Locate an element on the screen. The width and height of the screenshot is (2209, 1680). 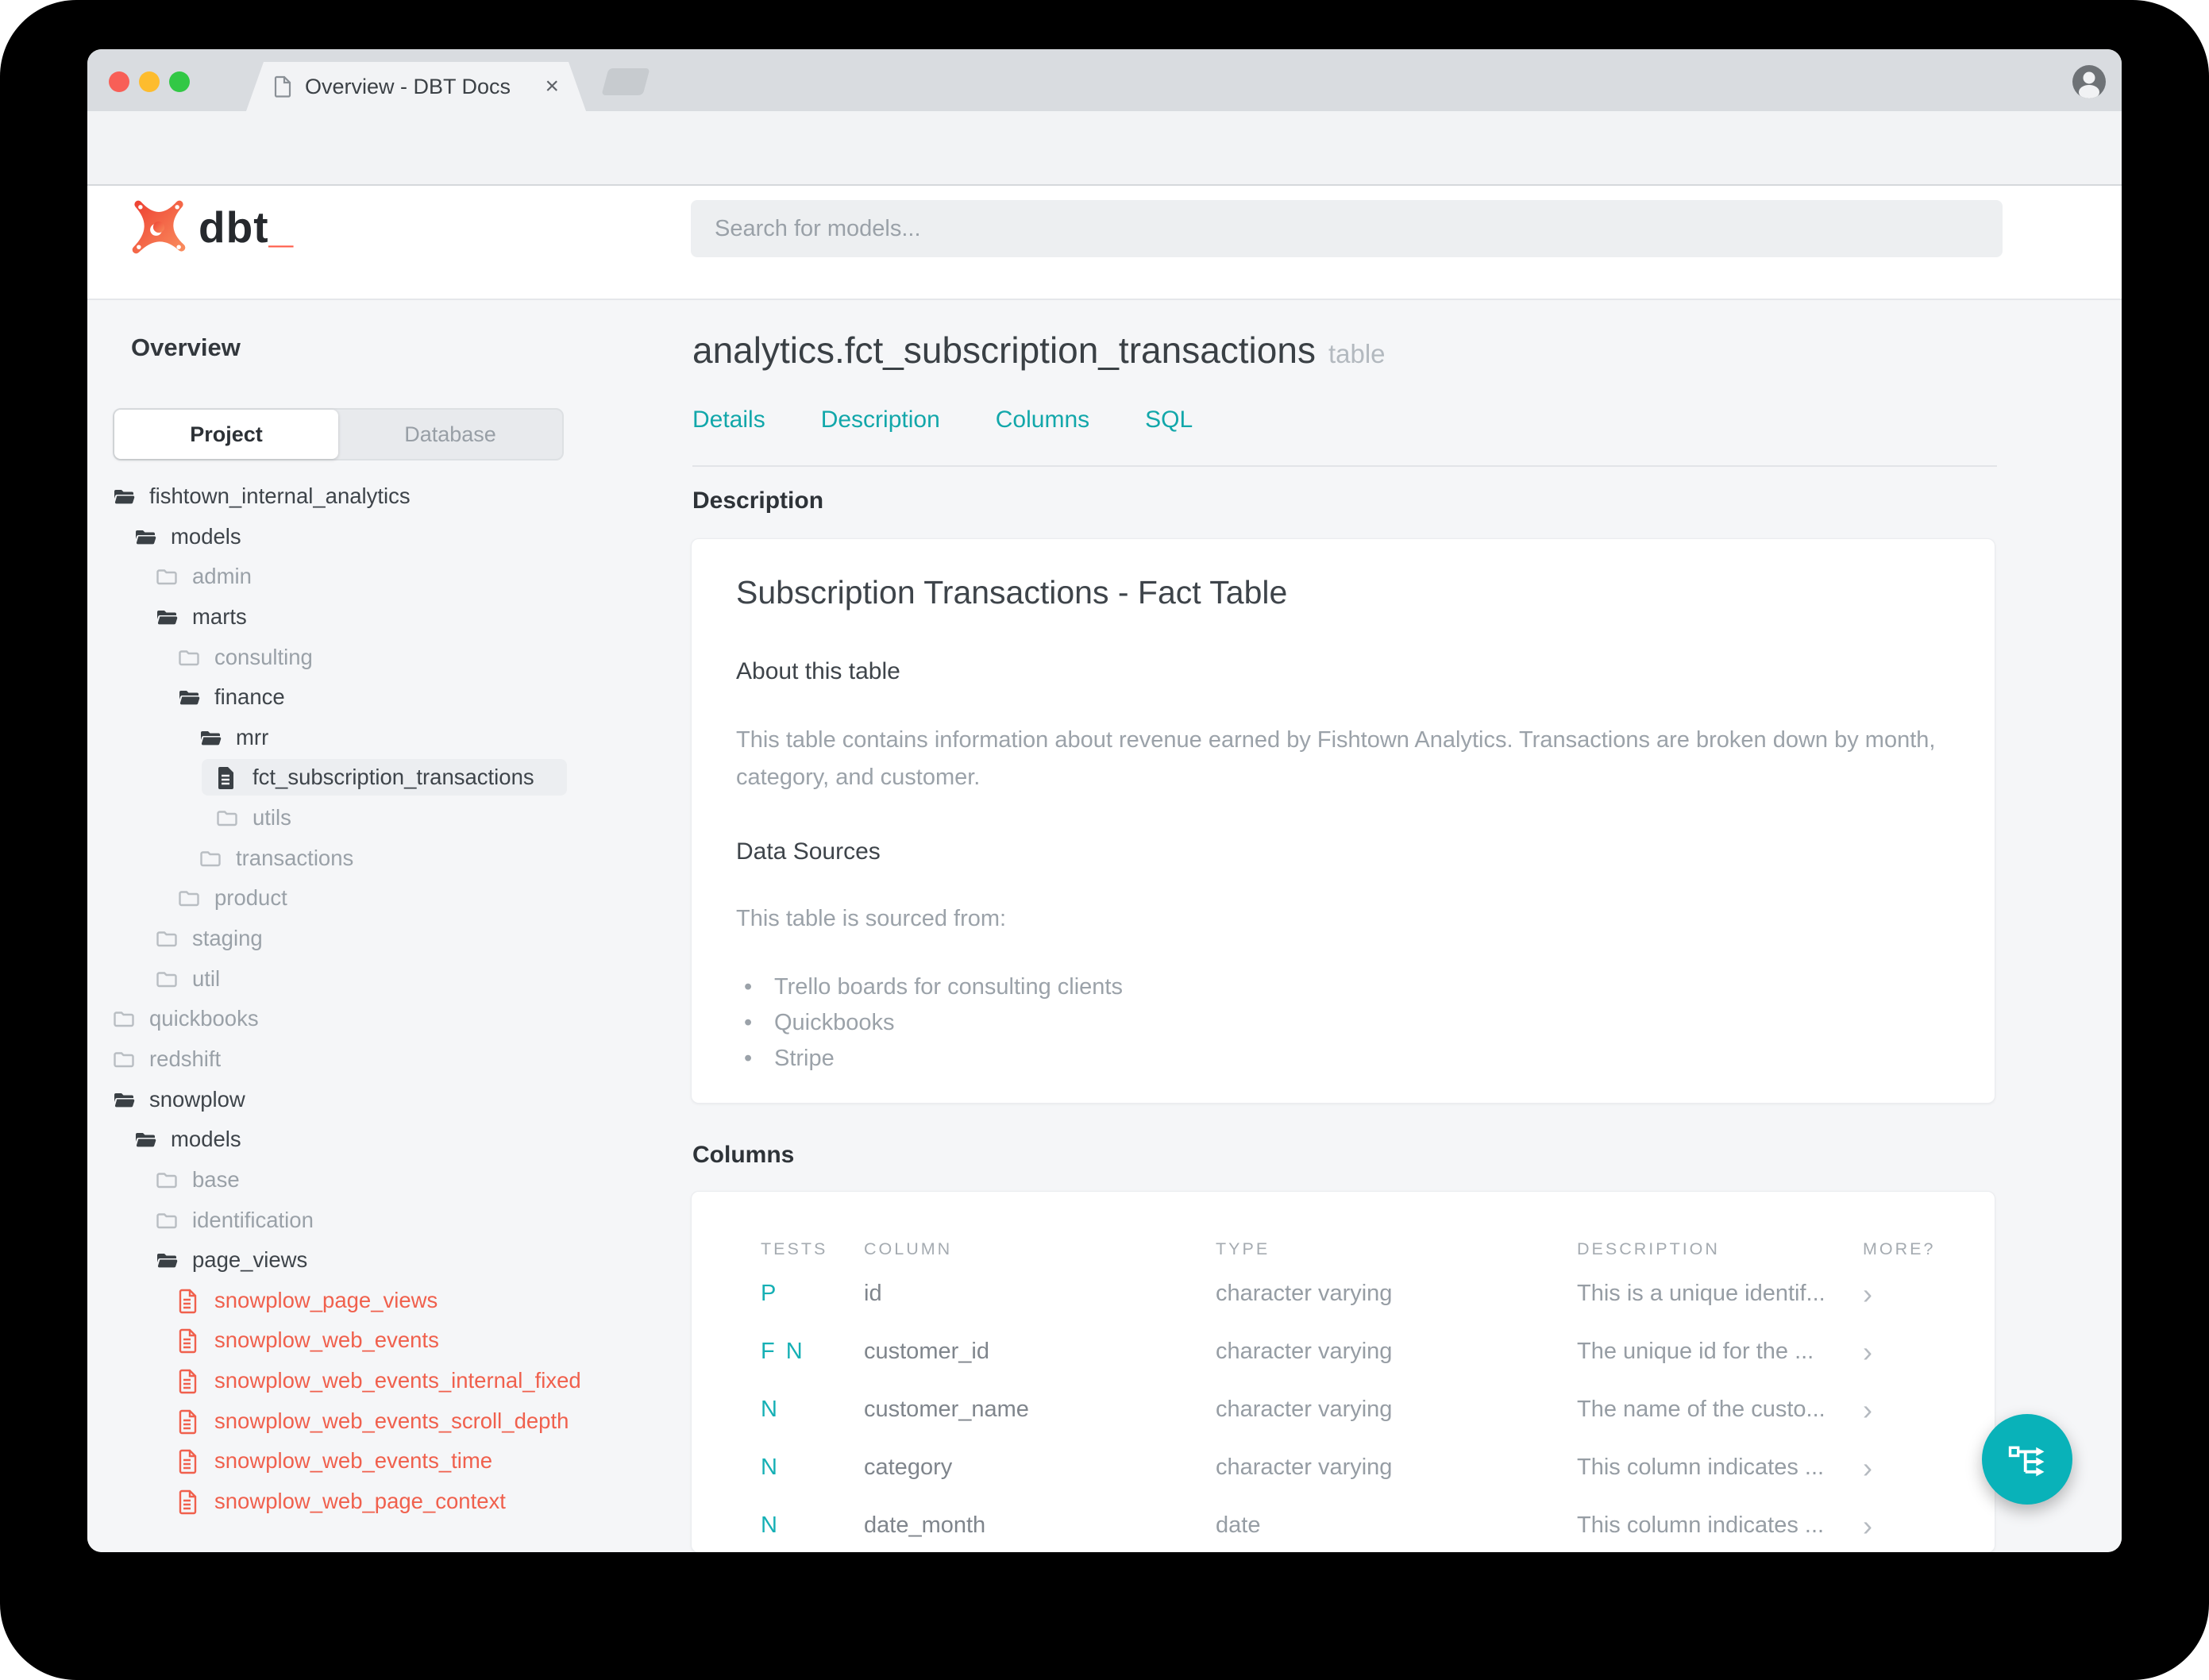
column-header-more: MORE? is located at coordinates (1900, 1248).